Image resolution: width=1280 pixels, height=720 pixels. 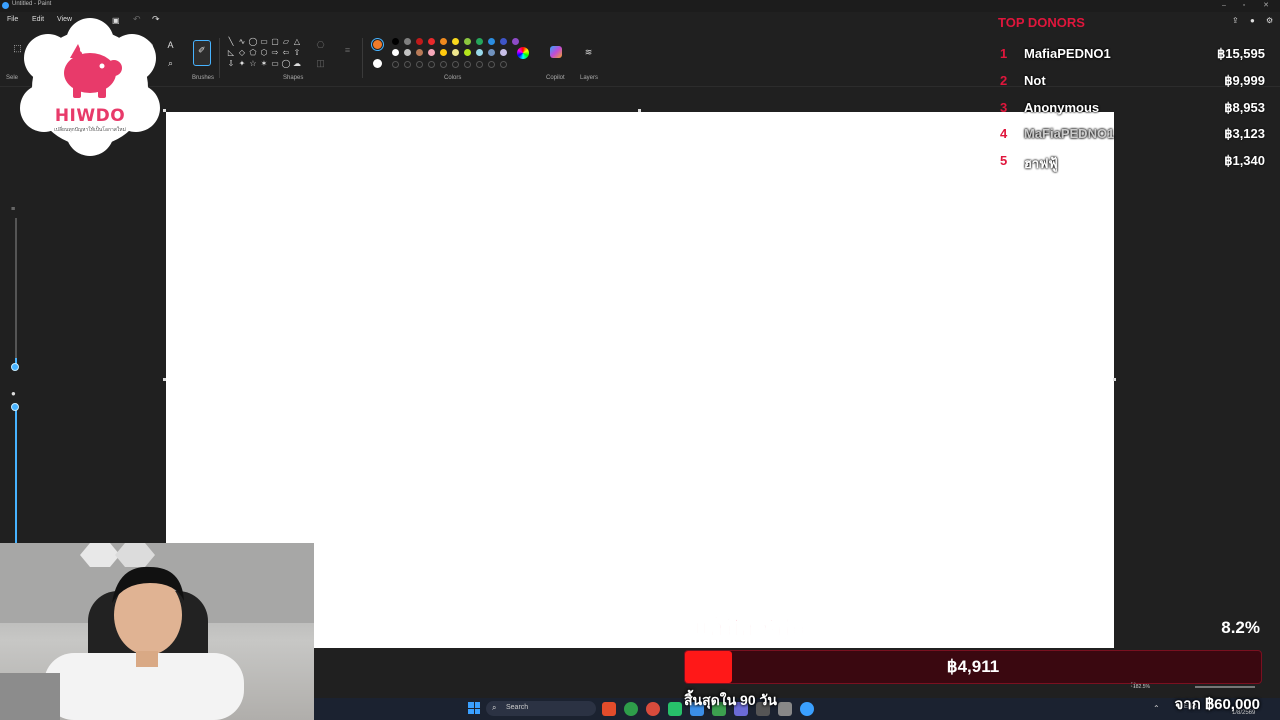 I want to click on start-button, so click(x=474, y=708).